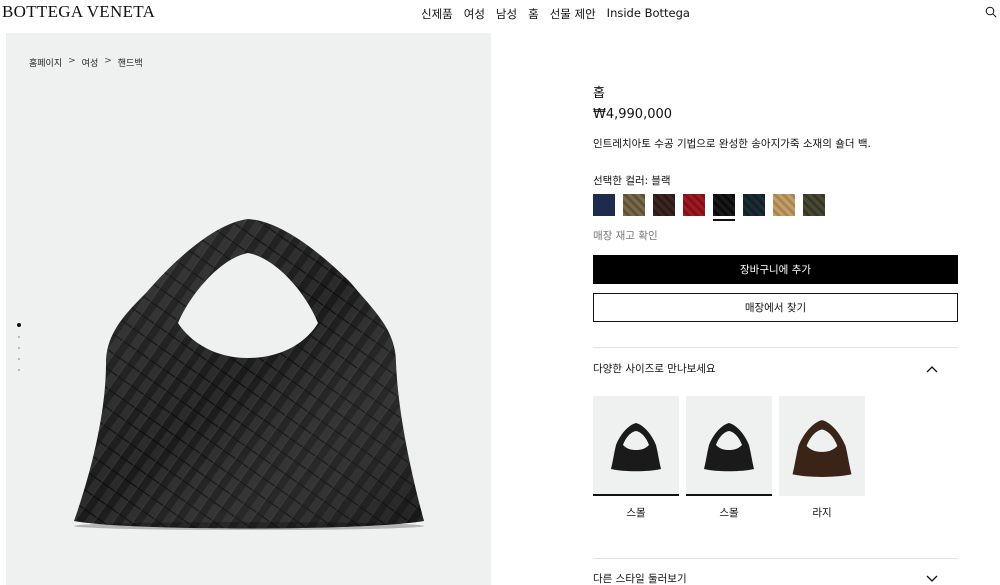 This screenshot has width=1000, height=585. Describe the element at coordinates (474, 14) in the screenshot. I see `nav-item-women: 여성` at that location.